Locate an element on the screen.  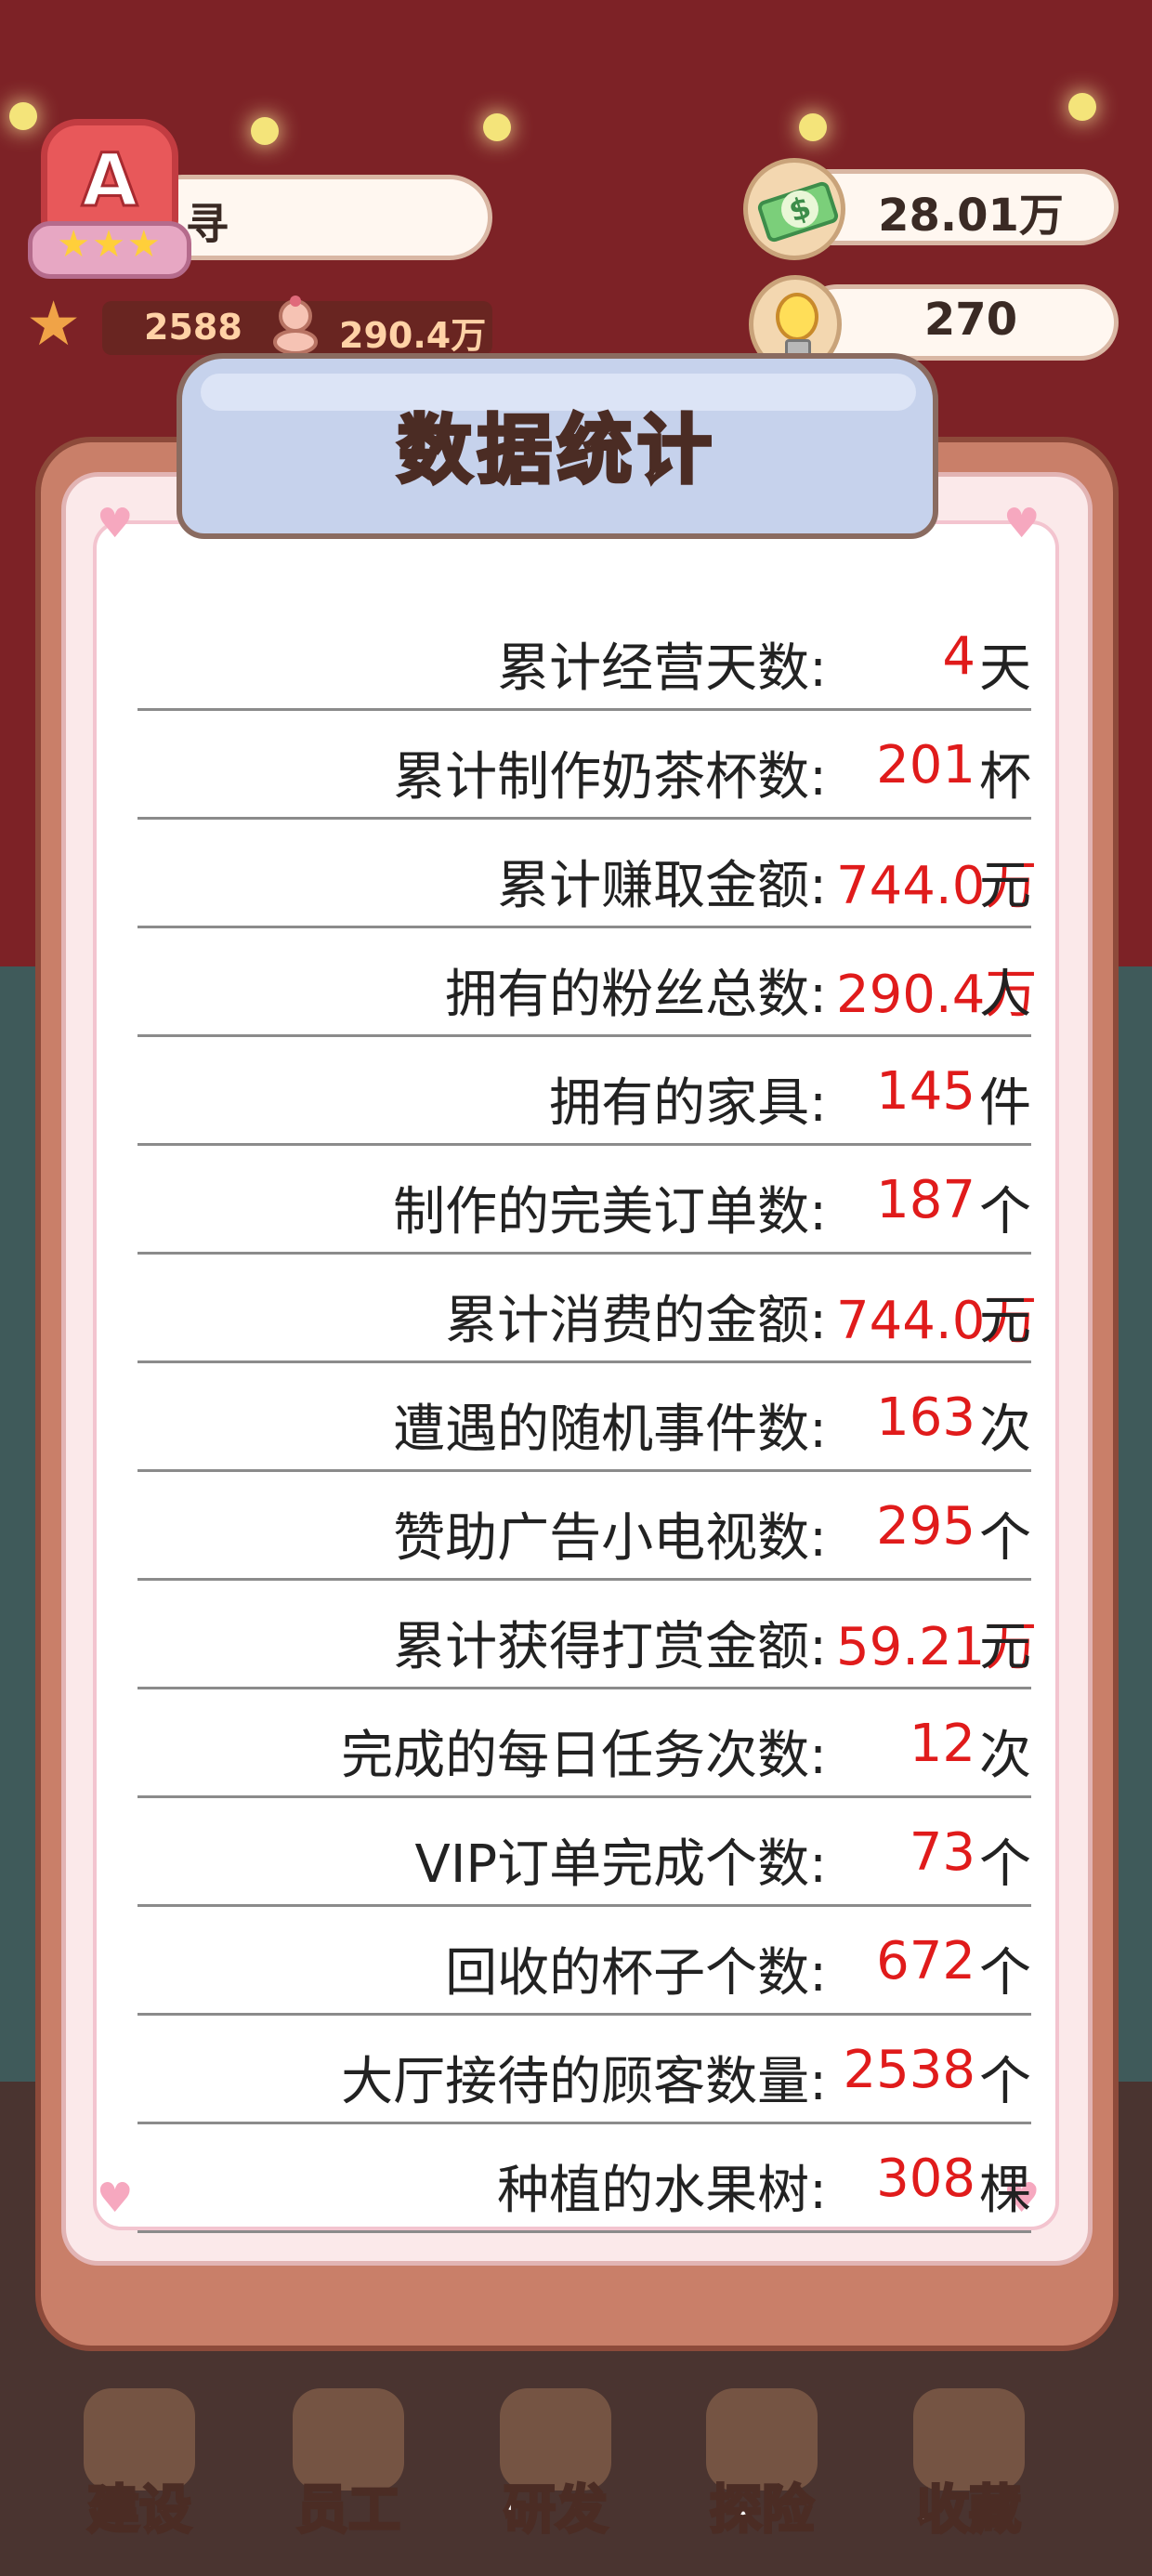
stat-label: 回收的杯子个数: is located at coordinates (636, 1973).